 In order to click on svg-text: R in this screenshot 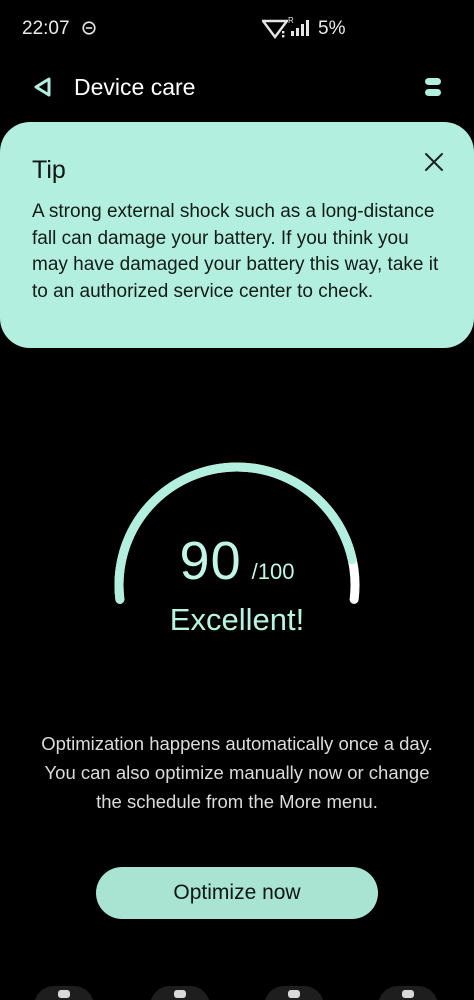, I will do `click(291, 20)`.